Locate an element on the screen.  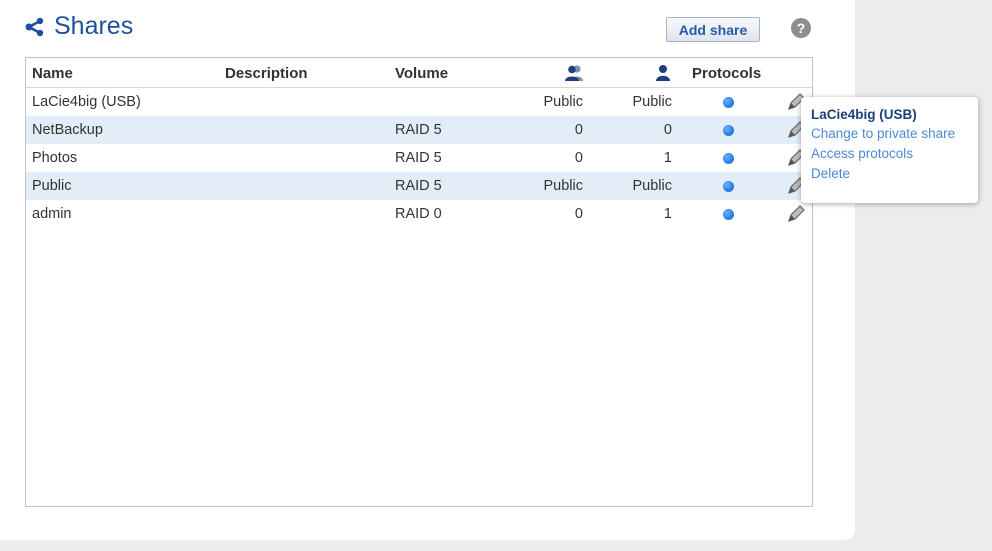
column-header-description: Description is located at coordinates (266, 73).